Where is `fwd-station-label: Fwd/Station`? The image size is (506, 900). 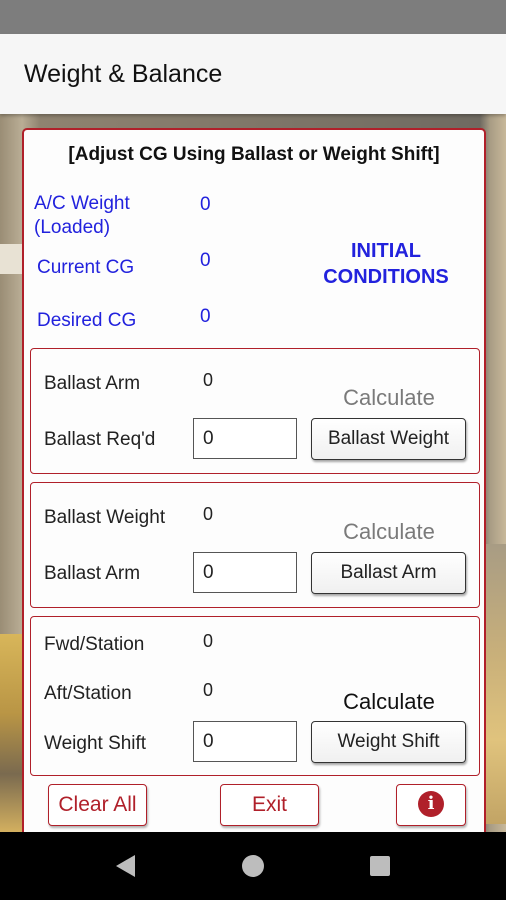 fwd-station-label: Fwd/Station is located at coordinates (94, 644).